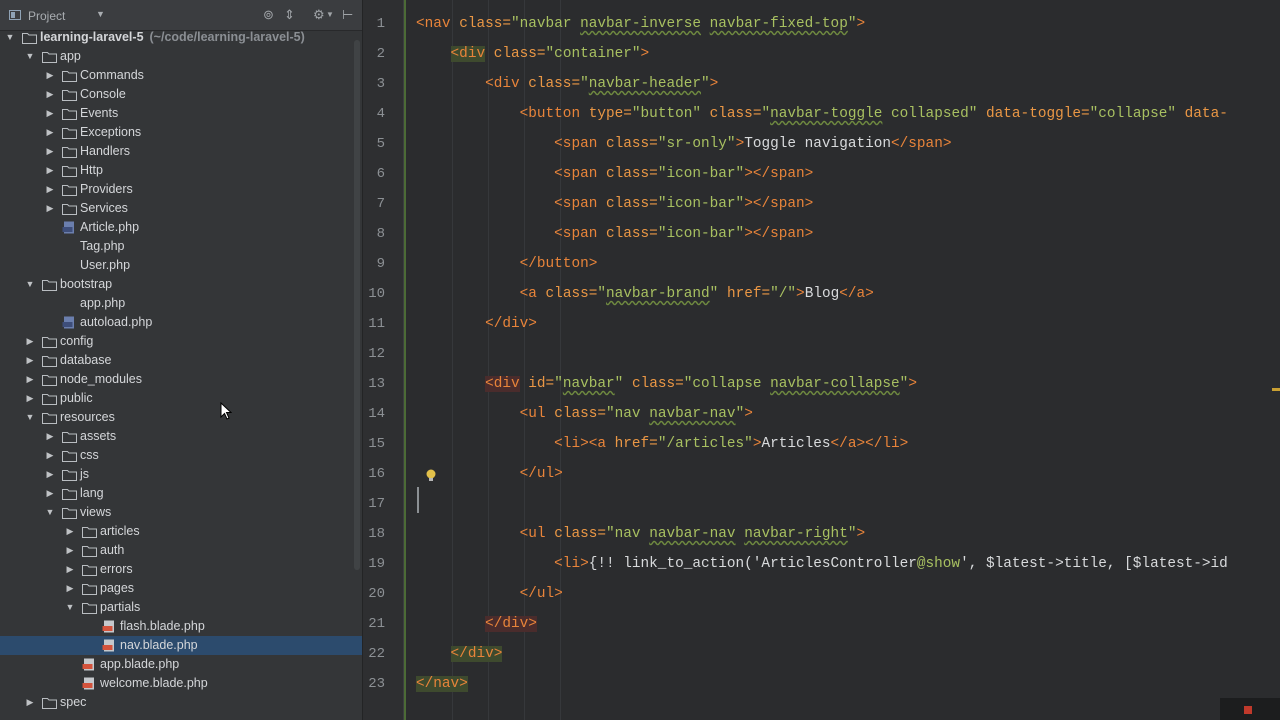 This screenshot has width=1280, height=720. What do you see at coordinates (181, 569) in the screenshot?
I see `tree-folder: ▶ errors` at bounding box center [181, 569].